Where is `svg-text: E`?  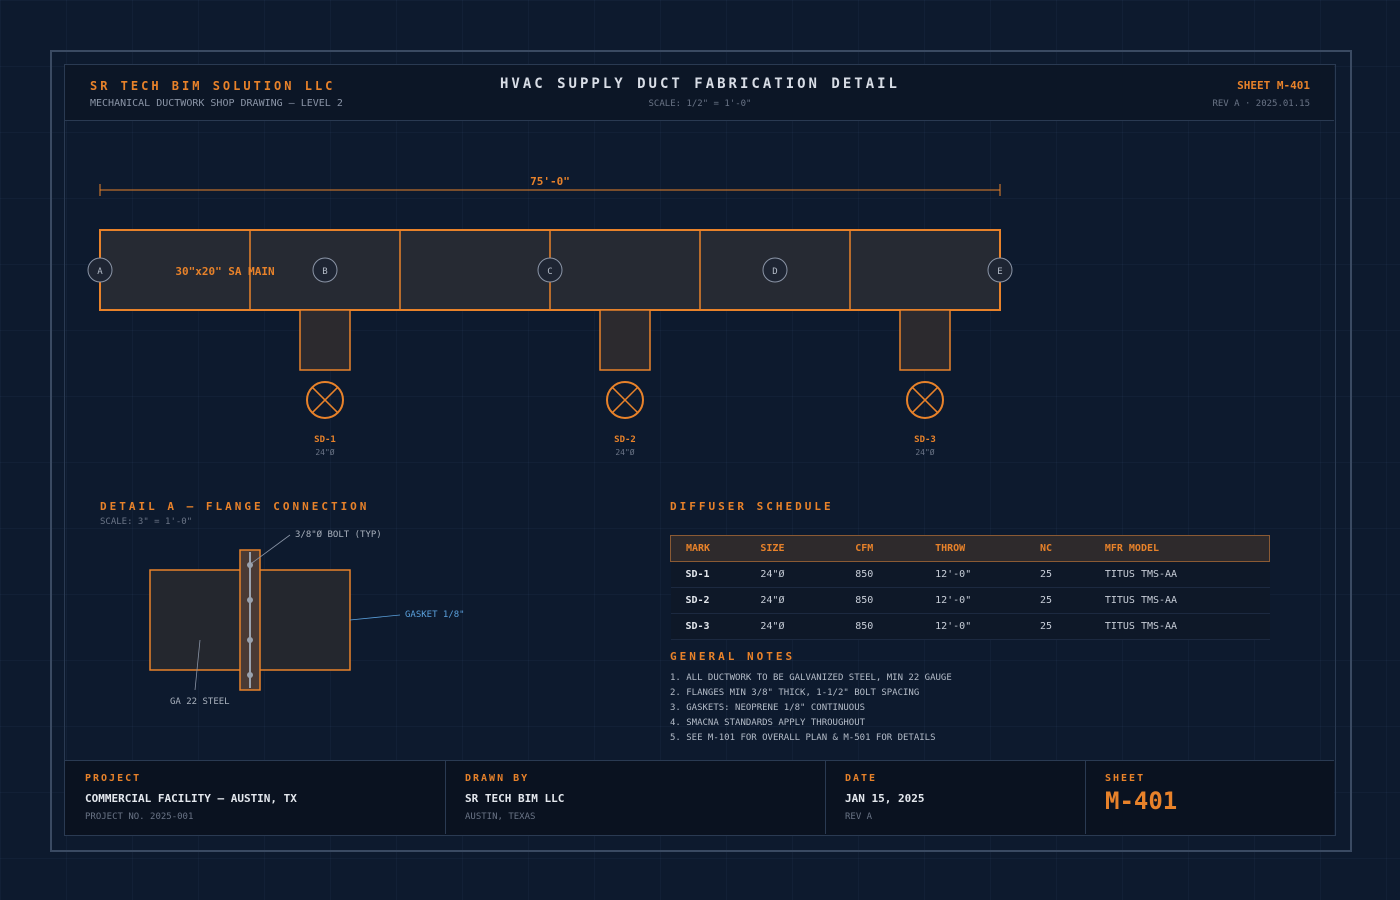 svg-text: E is located at coordinates (999, 272).